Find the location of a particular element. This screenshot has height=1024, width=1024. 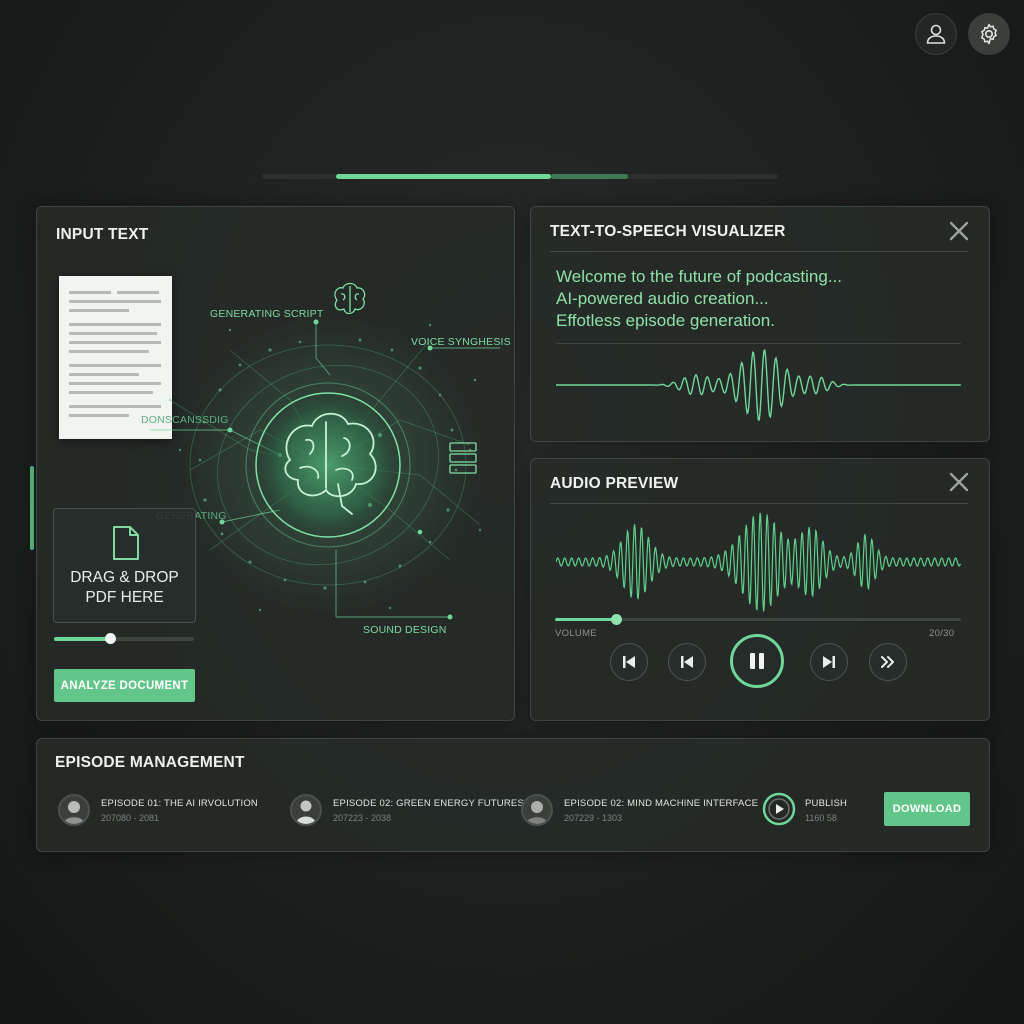

progress-fill is located at coordinates (443, 176).